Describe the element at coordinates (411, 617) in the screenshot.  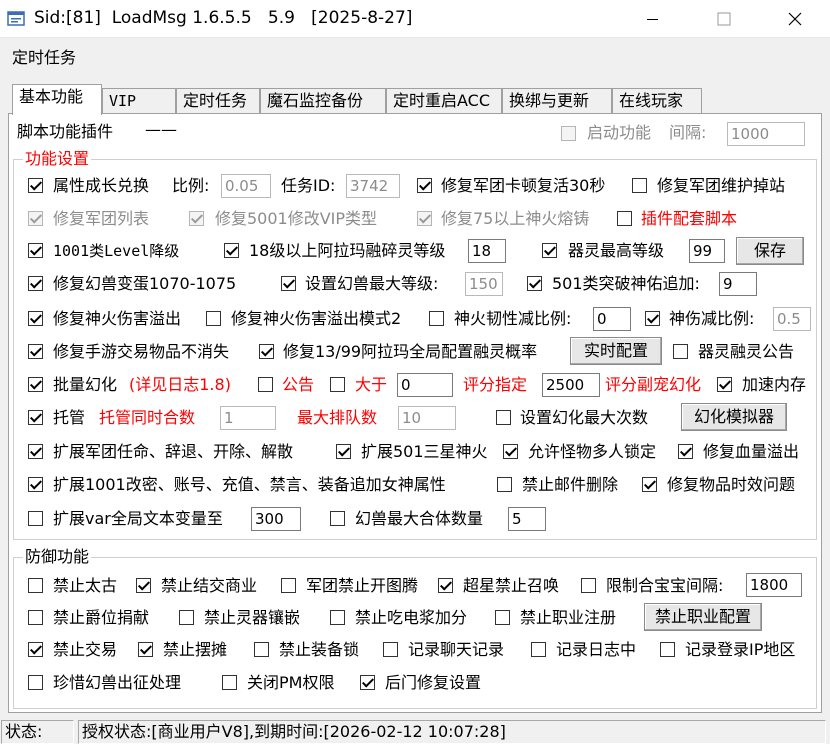
I see `ban-plasma-label: 禁止吃电浆加分` at that location.